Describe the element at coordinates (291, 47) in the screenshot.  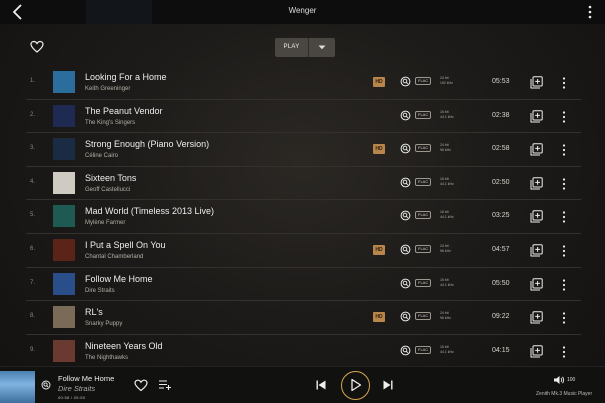
I see `play-all-label: PLAY` at that location.